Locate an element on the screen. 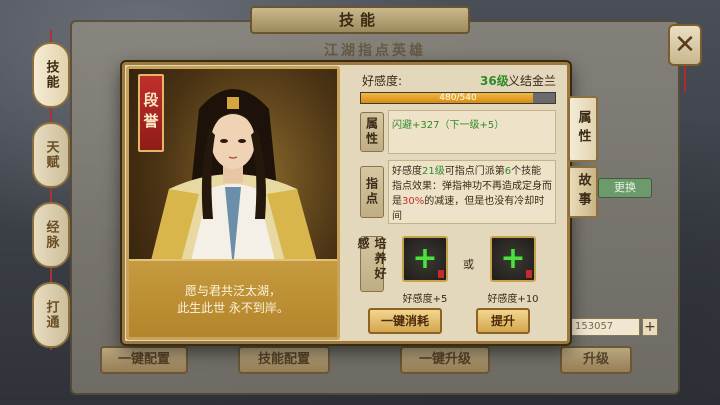  portrait-caption: 愿与君共泛太湖， 此生此世 永不到岸。 is located at coordinates (233, 300).